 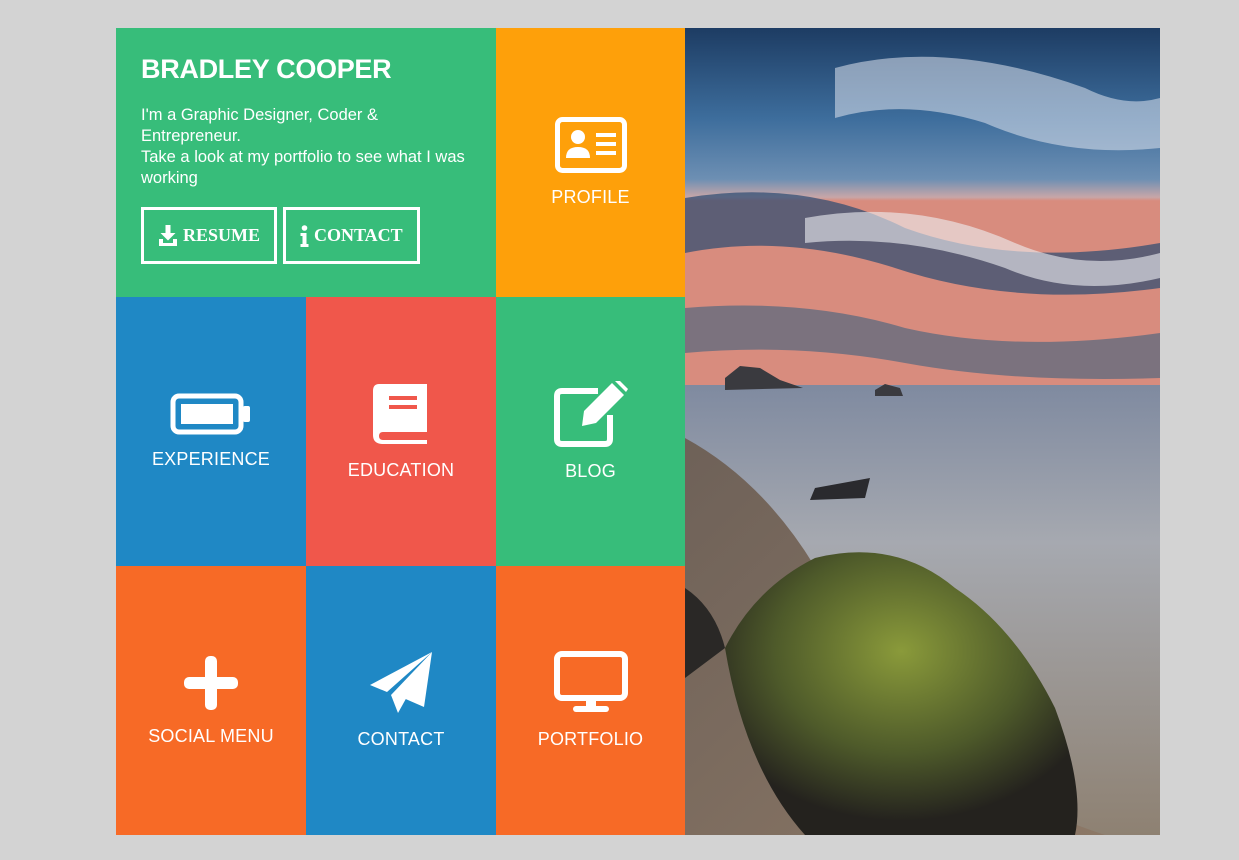 What do you see at coordinates (211, 459) in the screenshot?
I see `tile-experience-label: EXPERIENCE` at bounding box center [211, 459].